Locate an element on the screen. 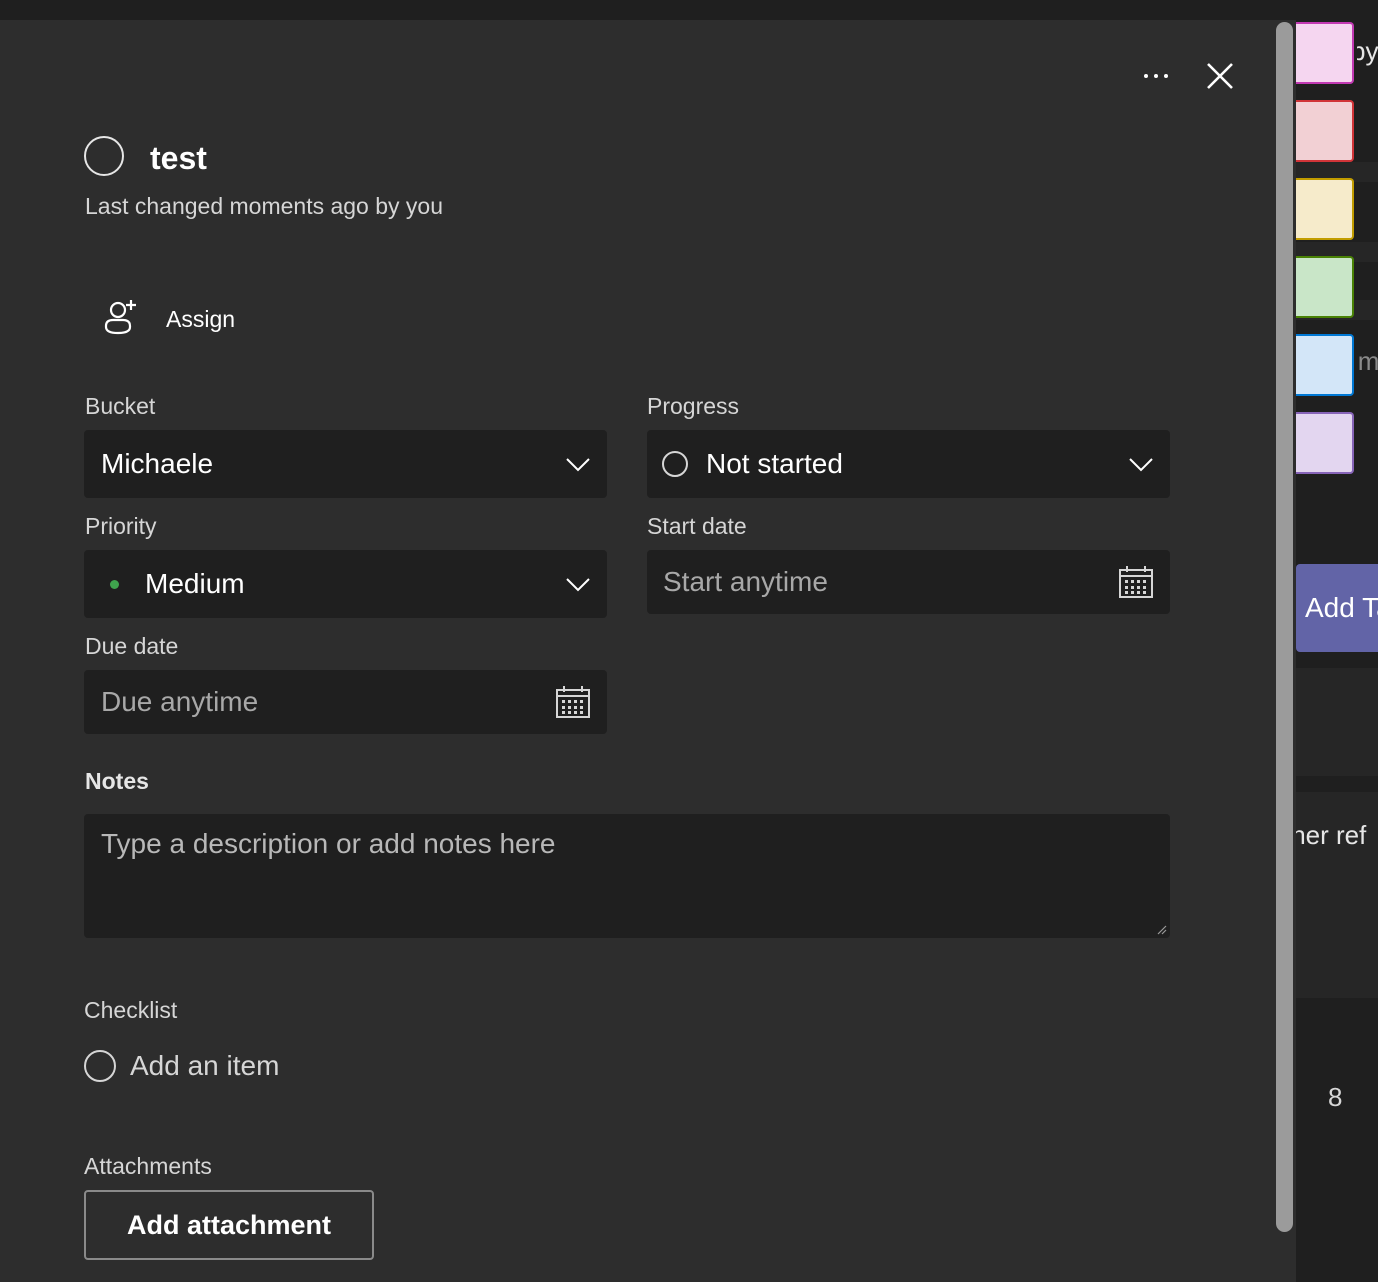 The image size is (1378, 1282). assign-label: Assign is located at coordinates (201, 318).